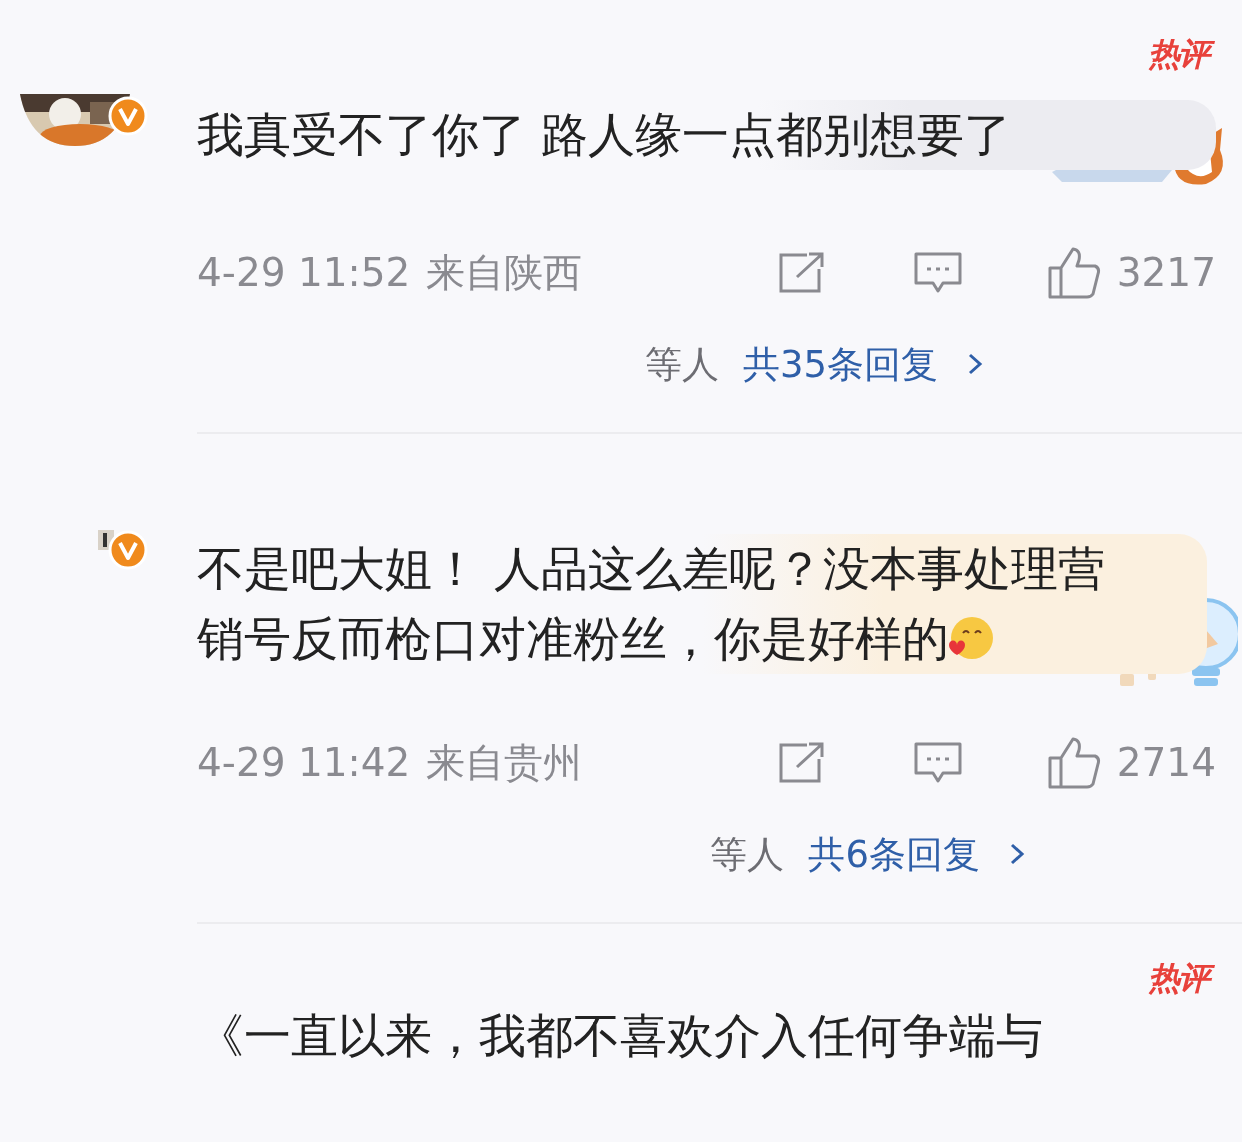 The height and width of the screenshot is (1142, 1242). Describe the element at coordinates (504, 273) in the screenshot. I see `comment-location: 来自陕西` at that location.